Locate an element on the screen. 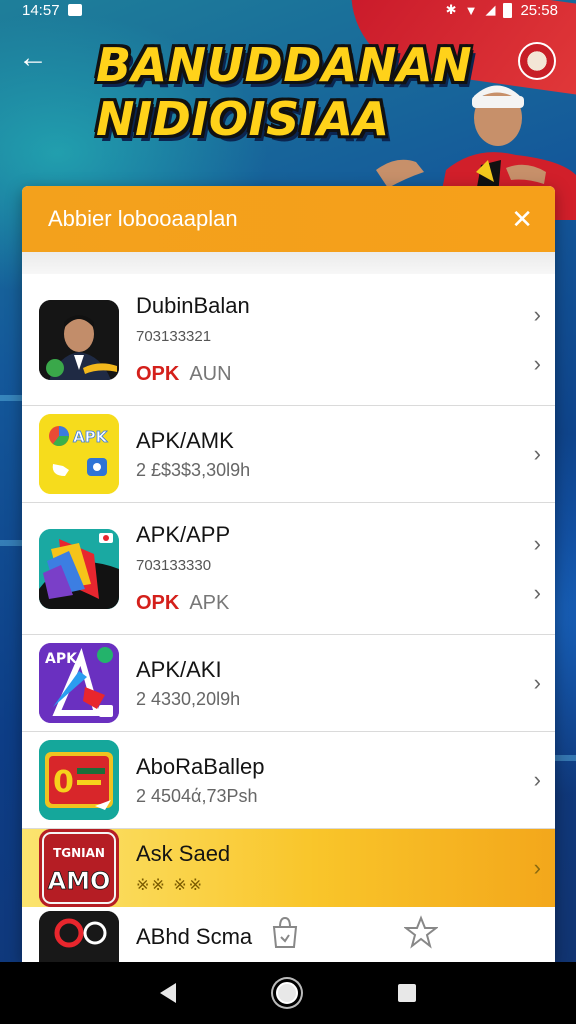 The image size is (576, 1024). list-item: APK APK/AKI 2 4330,20l9h › is located at coordinates (288, 683).